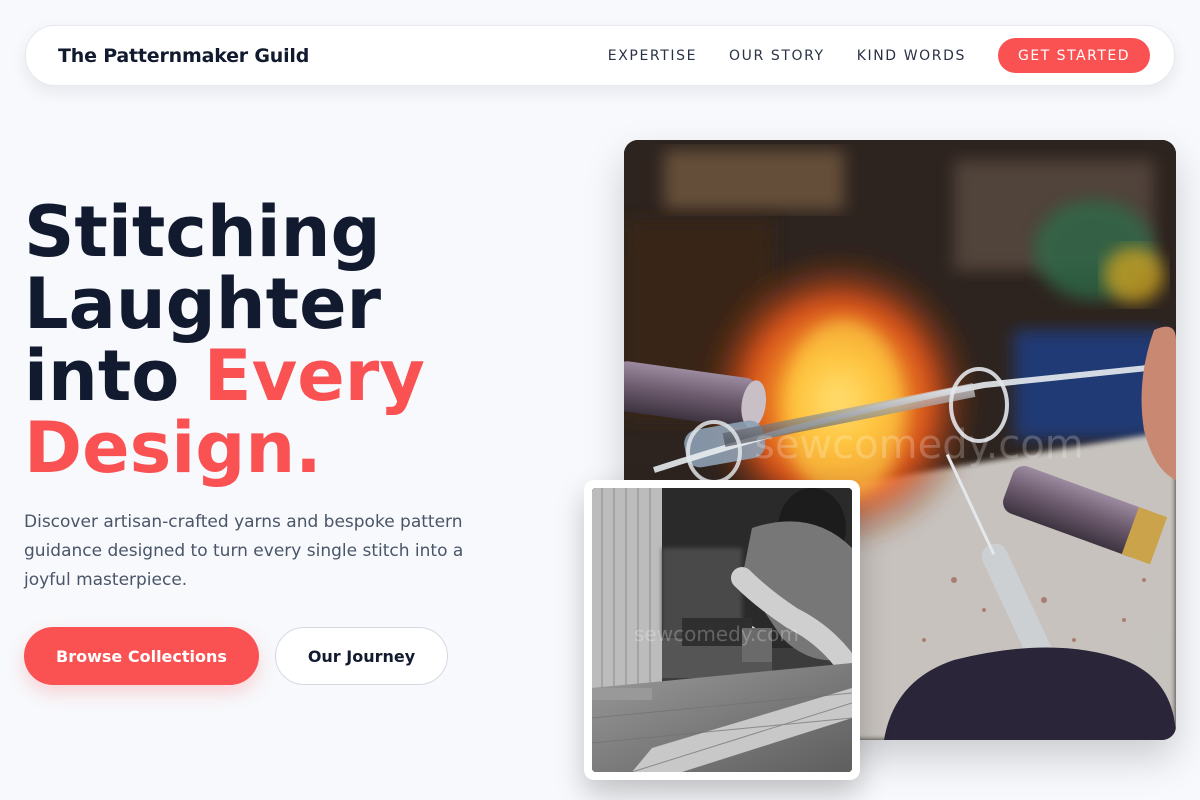 This screenshot has height=800, width=1200. What do you see at coordinates (652, 56) in the screenshot?
I see `nav-link-expertise: EXPERTISE` at bounding box center [652, 56].